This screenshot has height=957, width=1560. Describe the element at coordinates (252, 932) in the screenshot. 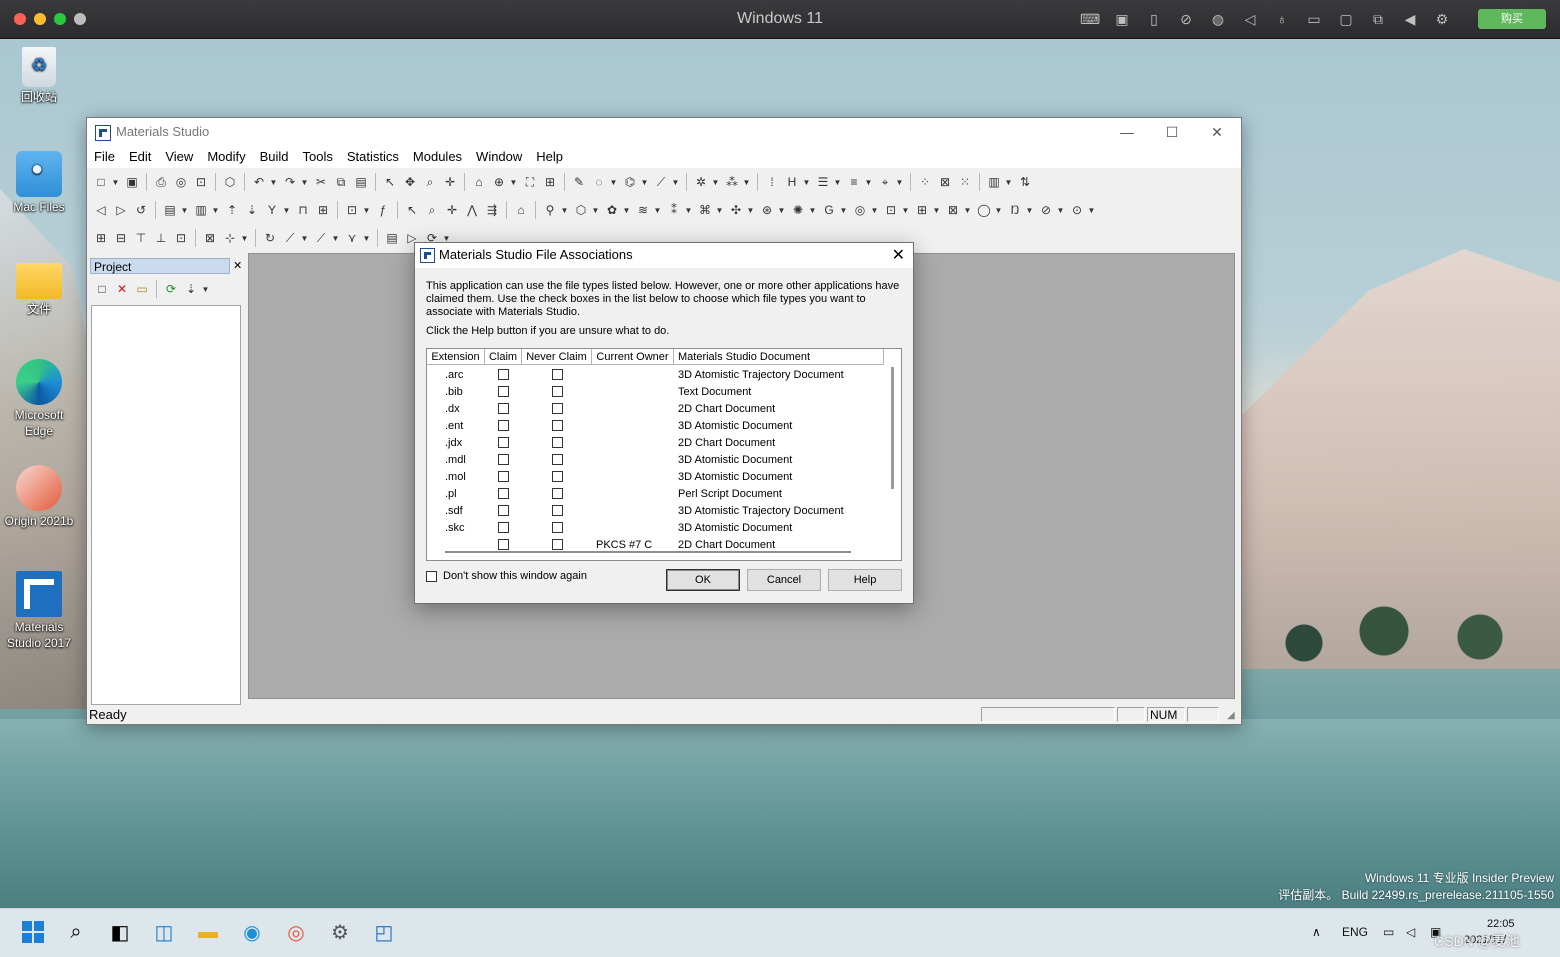

I see `edge-taskbar-icon: ◉` at that location.